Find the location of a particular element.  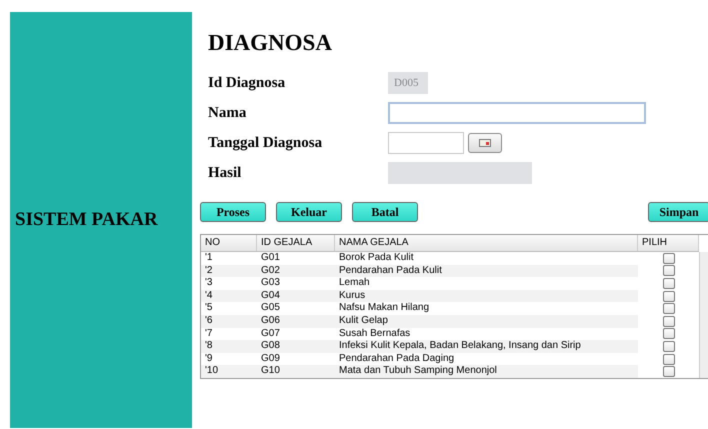

table-cell-text: G04 is located at coordinates (270, 296).